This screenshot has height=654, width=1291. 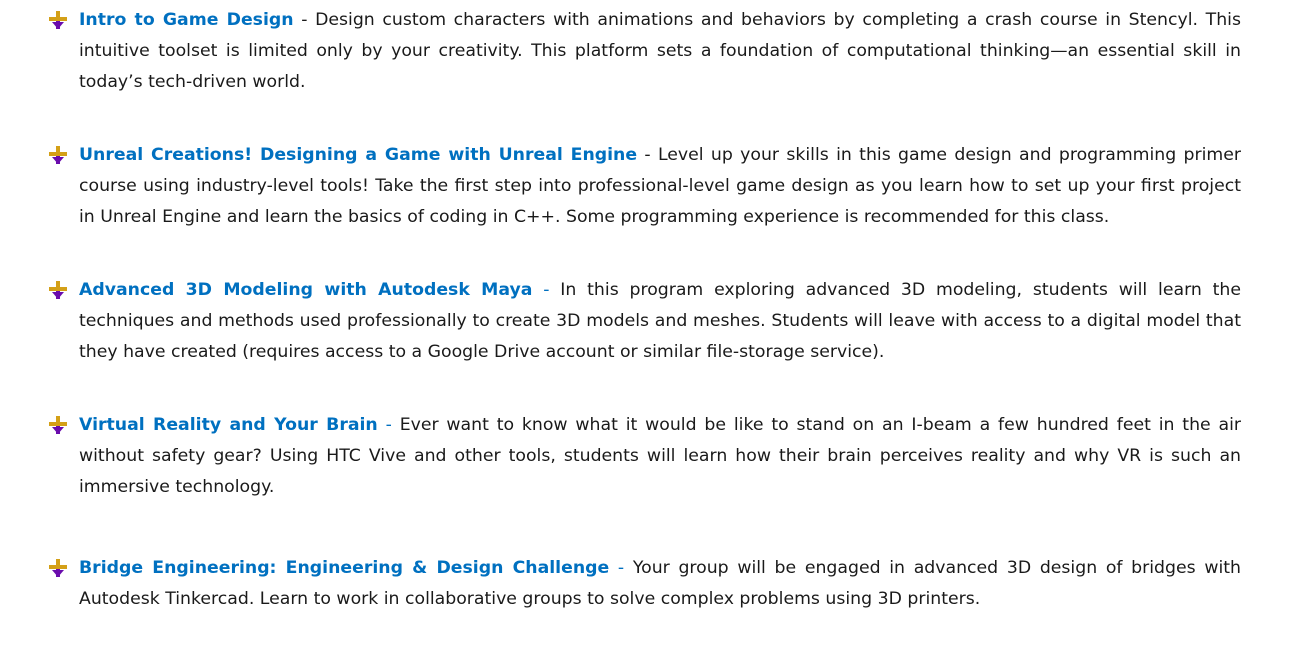 What do you see at coordinates (306, 290) in the screenshot?
I see `course-title: Advanced 3D Modeling with Autodesk Maya` at bounding box center [306, 290].